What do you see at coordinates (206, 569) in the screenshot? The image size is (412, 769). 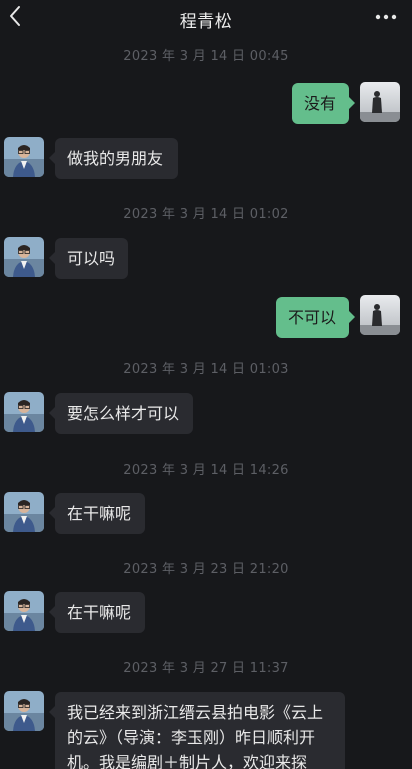 I see `timestamp: 2023 年 3 月 23 日 21:20` at bounding box center [206, 569].